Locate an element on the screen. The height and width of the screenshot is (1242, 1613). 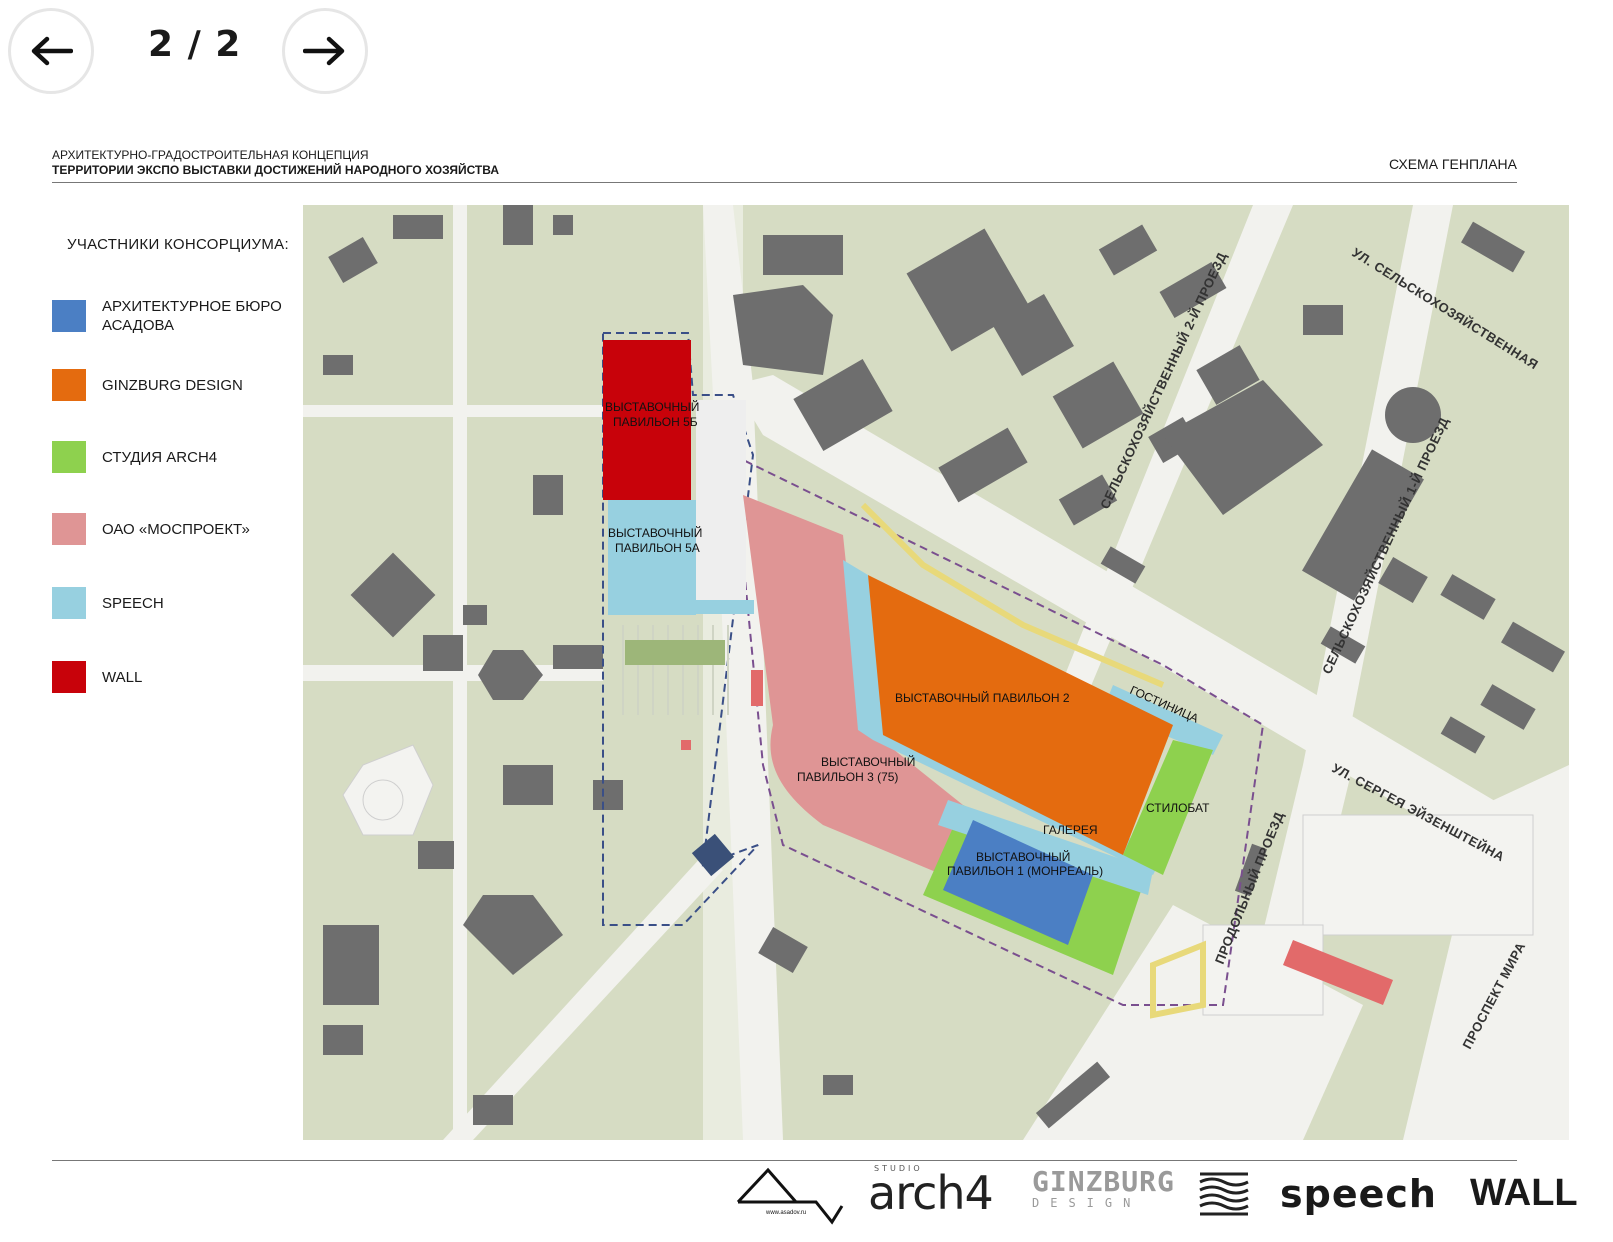
wall-logo: WALL is located at coordinates (1524, 1193).